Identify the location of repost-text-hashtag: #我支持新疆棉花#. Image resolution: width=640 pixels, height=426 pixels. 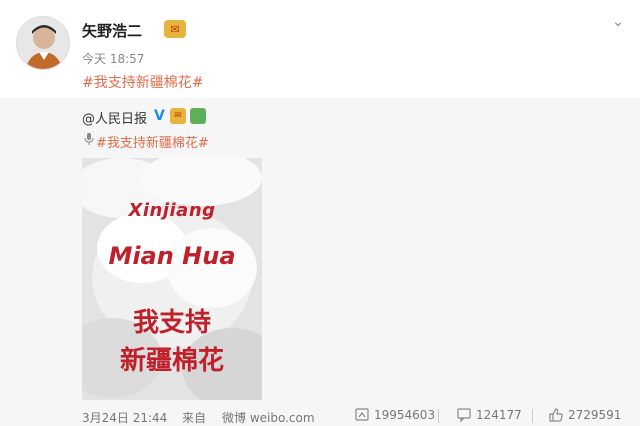
(152, 141).